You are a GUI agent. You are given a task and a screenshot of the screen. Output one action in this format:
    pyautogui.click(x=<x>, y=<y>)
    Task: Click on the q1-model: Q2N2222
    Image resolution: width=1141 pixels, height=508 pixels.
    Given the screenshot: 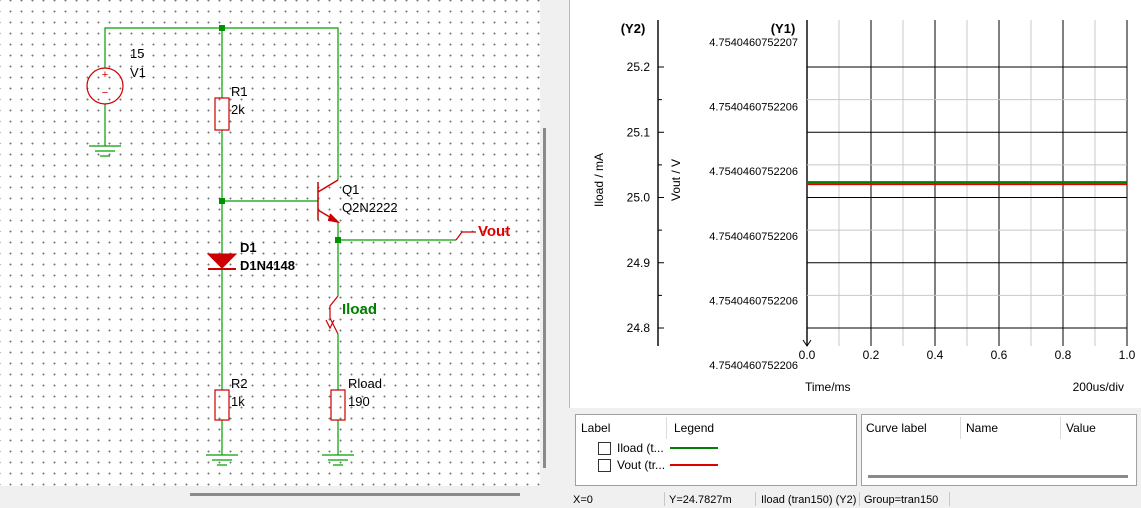 What is the action you would take?
    pyautogui.click(x=370, y=207)
    